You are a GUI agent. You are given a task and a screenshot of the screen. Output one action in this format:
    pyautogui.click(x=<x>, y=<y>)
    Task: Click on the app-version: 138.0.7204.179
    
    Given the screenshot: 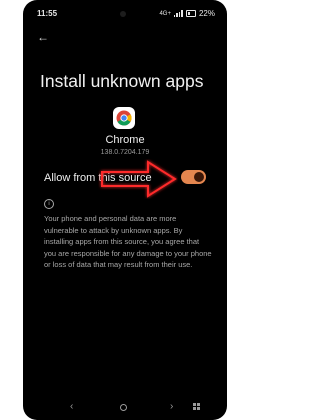 What is the action you would take?
    pyautogui.click(x=125, y=152)
    